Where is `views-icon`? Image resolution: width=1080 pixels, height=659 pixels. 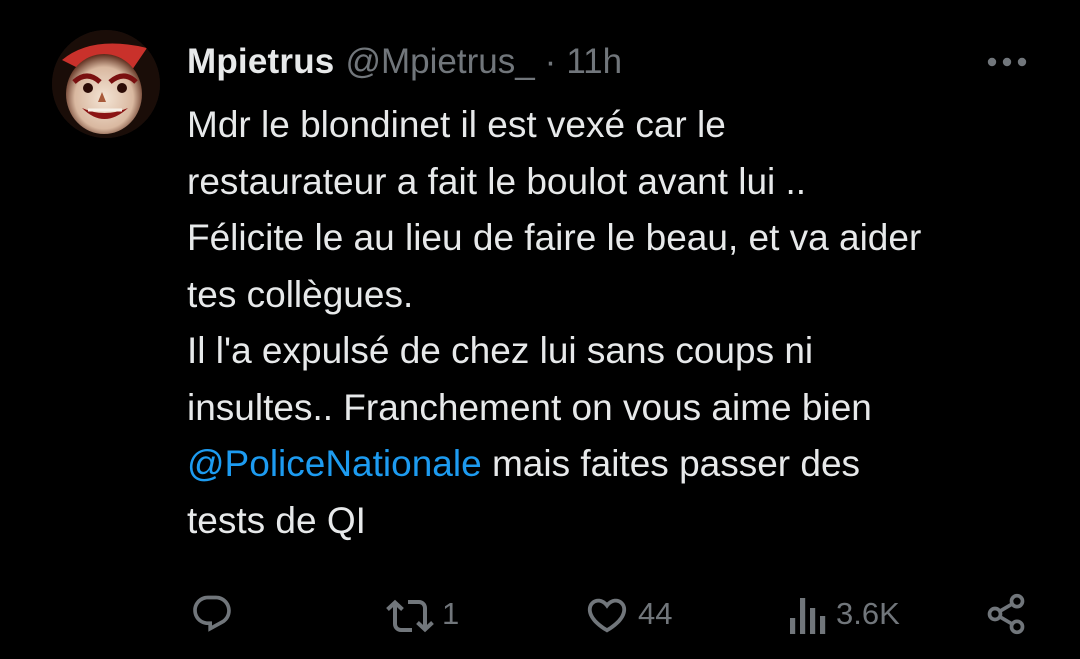 views-icon is located at coordinates (808, 616).